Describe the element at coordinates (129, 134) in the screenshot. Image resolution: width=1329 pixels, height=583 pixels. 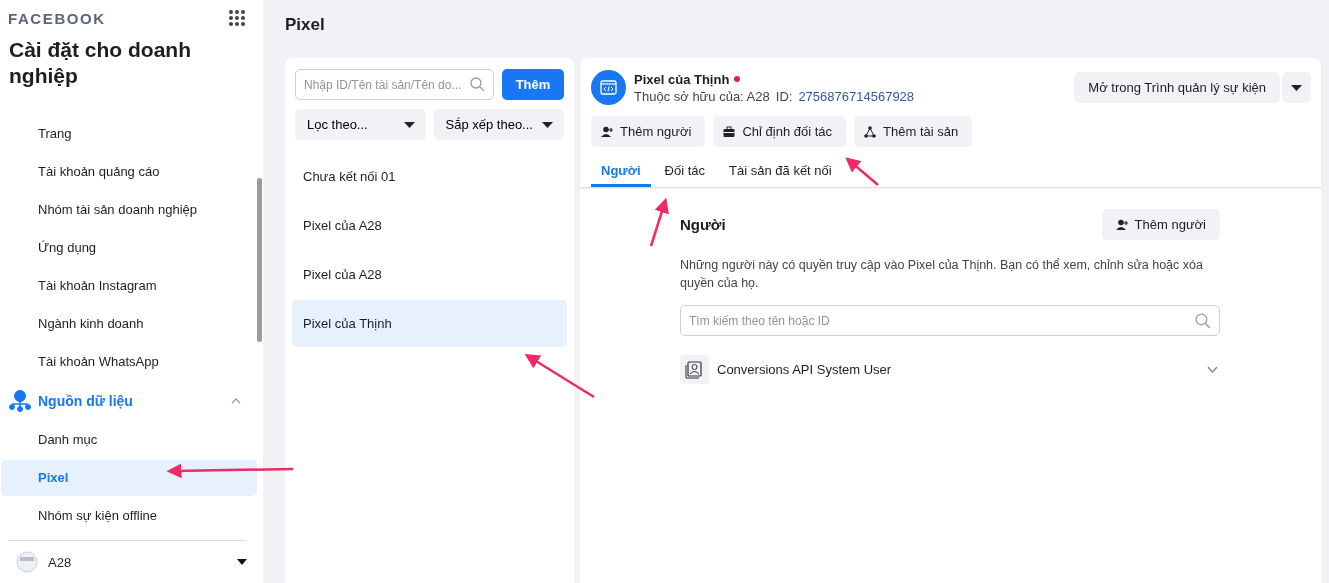
I see `sidebar-item: Trang` at that location.